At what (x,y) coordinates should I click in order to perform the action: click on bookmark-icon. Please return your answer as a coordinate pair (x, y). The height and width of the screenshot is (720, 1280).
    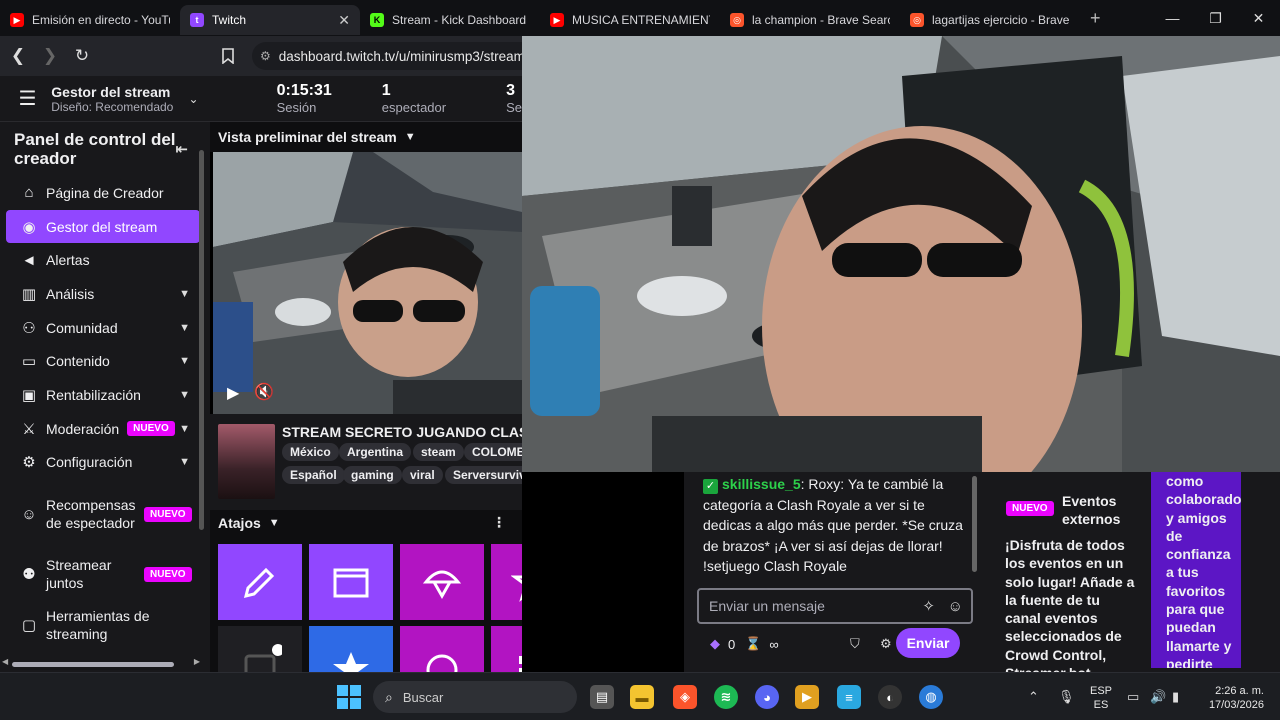
    Looking at the image, I should click on (228, 56).